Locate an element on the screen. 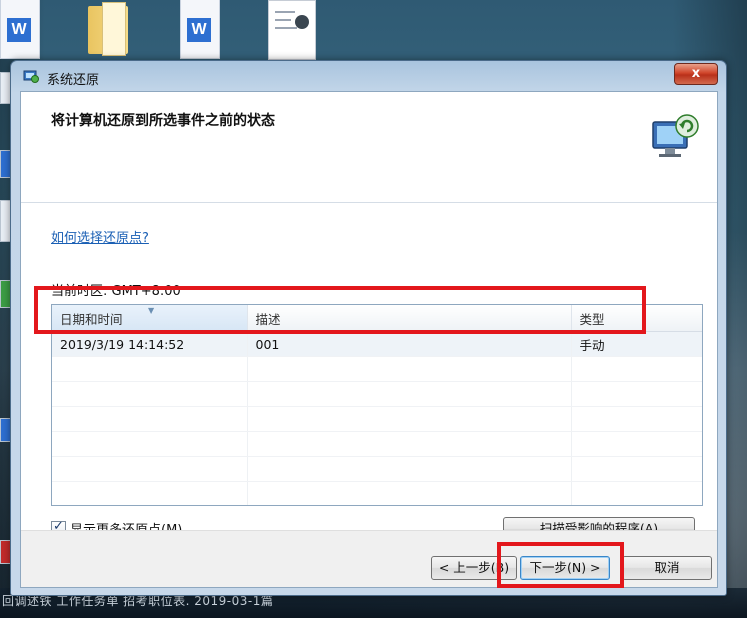  cell-datetime: 2019/3/19 14:14:52 is located at coordinates (150, 344).